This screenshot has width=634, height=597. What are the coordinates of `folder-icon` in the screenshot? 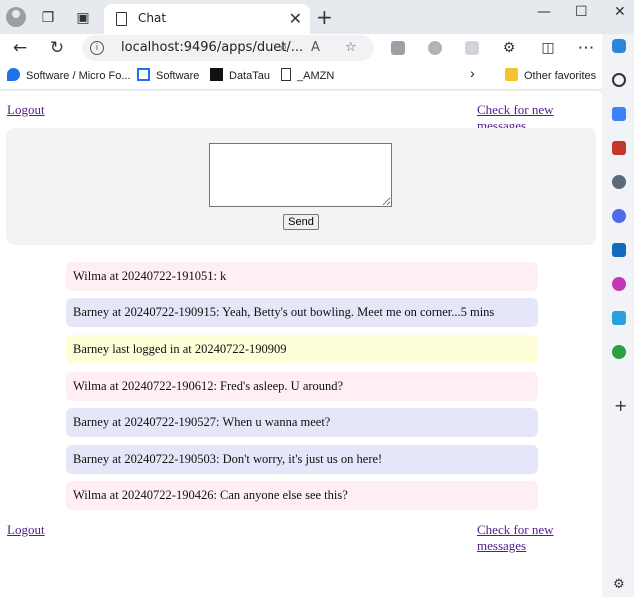 It's located at (511, 74).